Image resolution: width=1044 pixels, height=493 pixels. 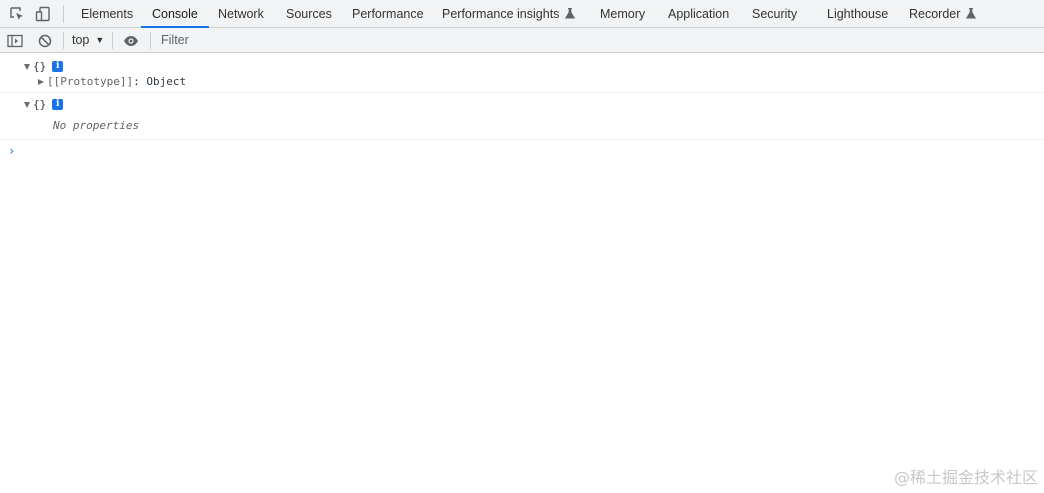 What do you see at coordinates (522, 73) in the screenshot?
I see `console-message: {} i [[Prototype]] : Object` at bounding box center [522, 73].